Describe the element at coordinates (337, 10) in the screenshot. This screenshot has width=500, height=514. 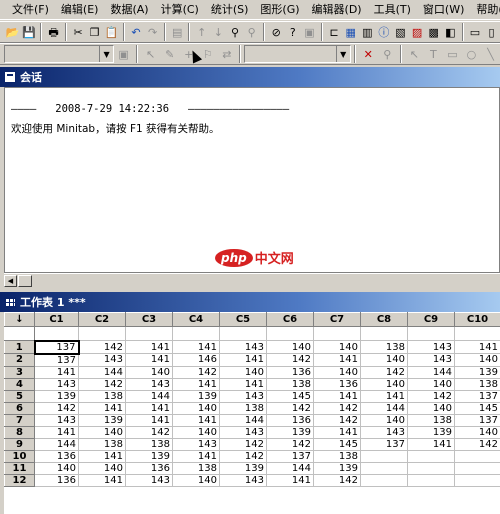
I see `menu-item-6: 编辑器(D)` at that location.